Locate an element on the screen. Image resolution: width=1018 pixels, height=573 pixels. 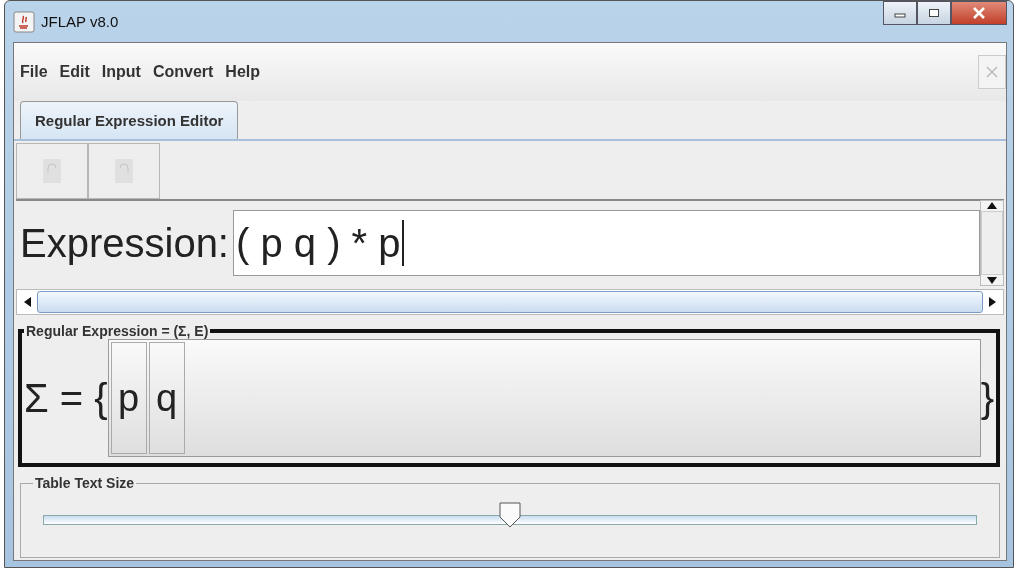
java-icon is located at coordinates (24, 21).